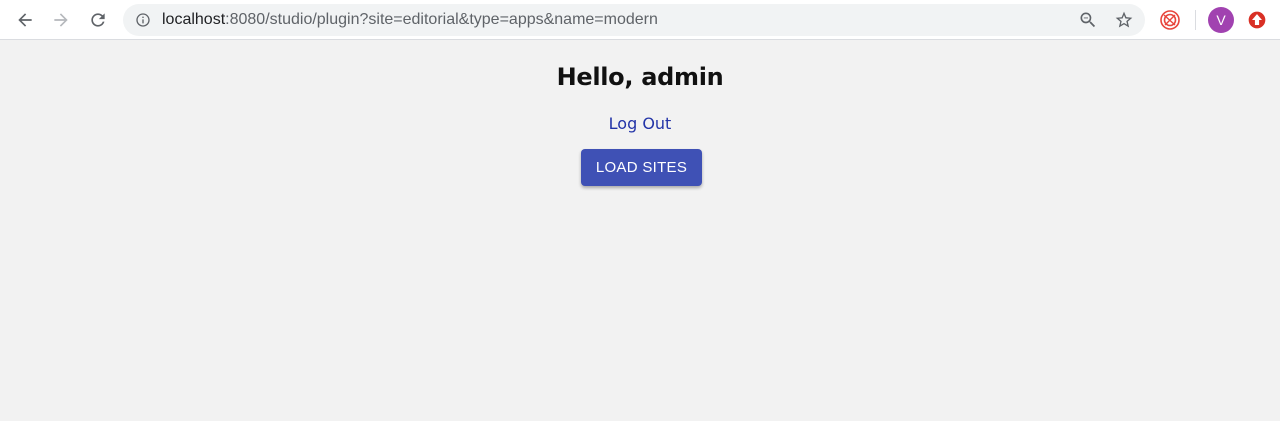 The width and height of the screenshot is (1280, 421). What do you see at coordinates (1257, 20) in the screenshot?
I see `alert-extension-icon` at bounding box center [1257, 20].